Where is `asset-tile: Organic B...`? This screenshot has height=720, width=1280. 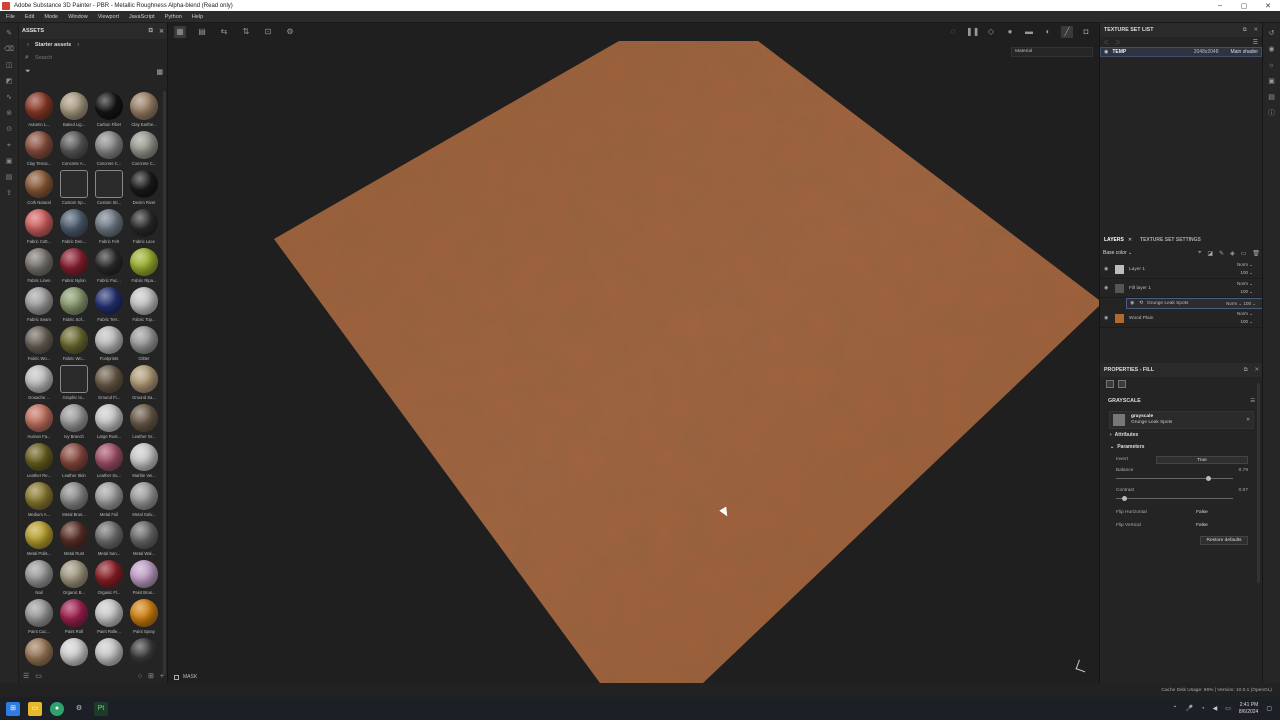 asset-tile: Organic B... is located at coordinates (74, 578).